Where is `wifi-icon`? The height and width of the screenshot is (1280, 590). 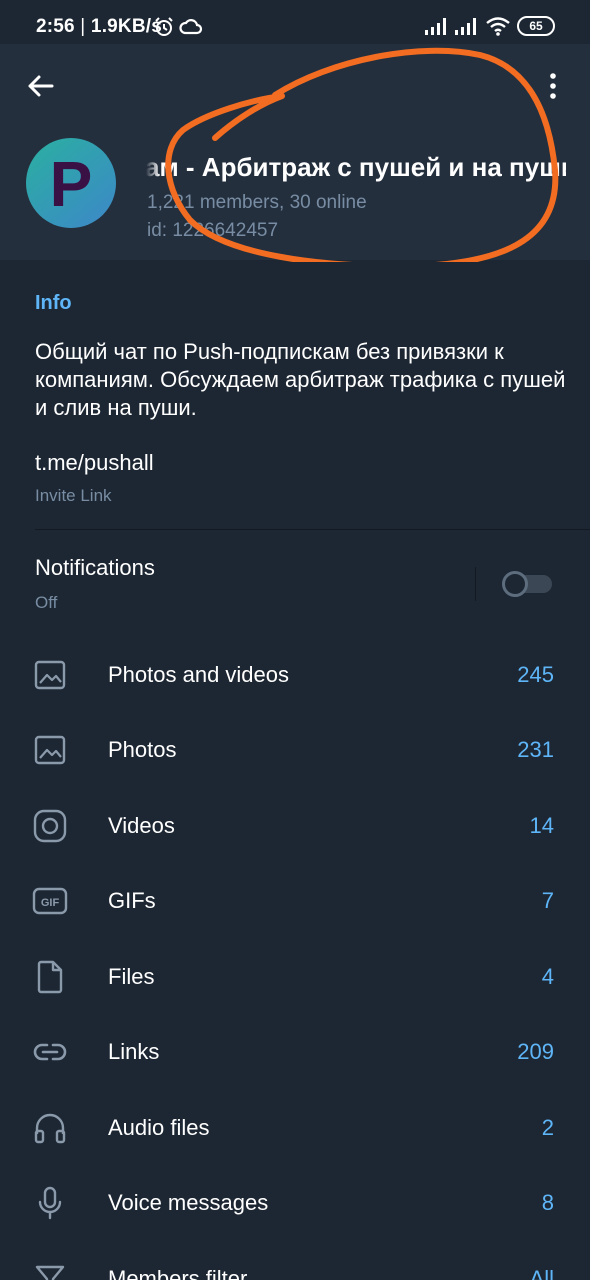
wifi-icon is located at coordinates (498, 26).